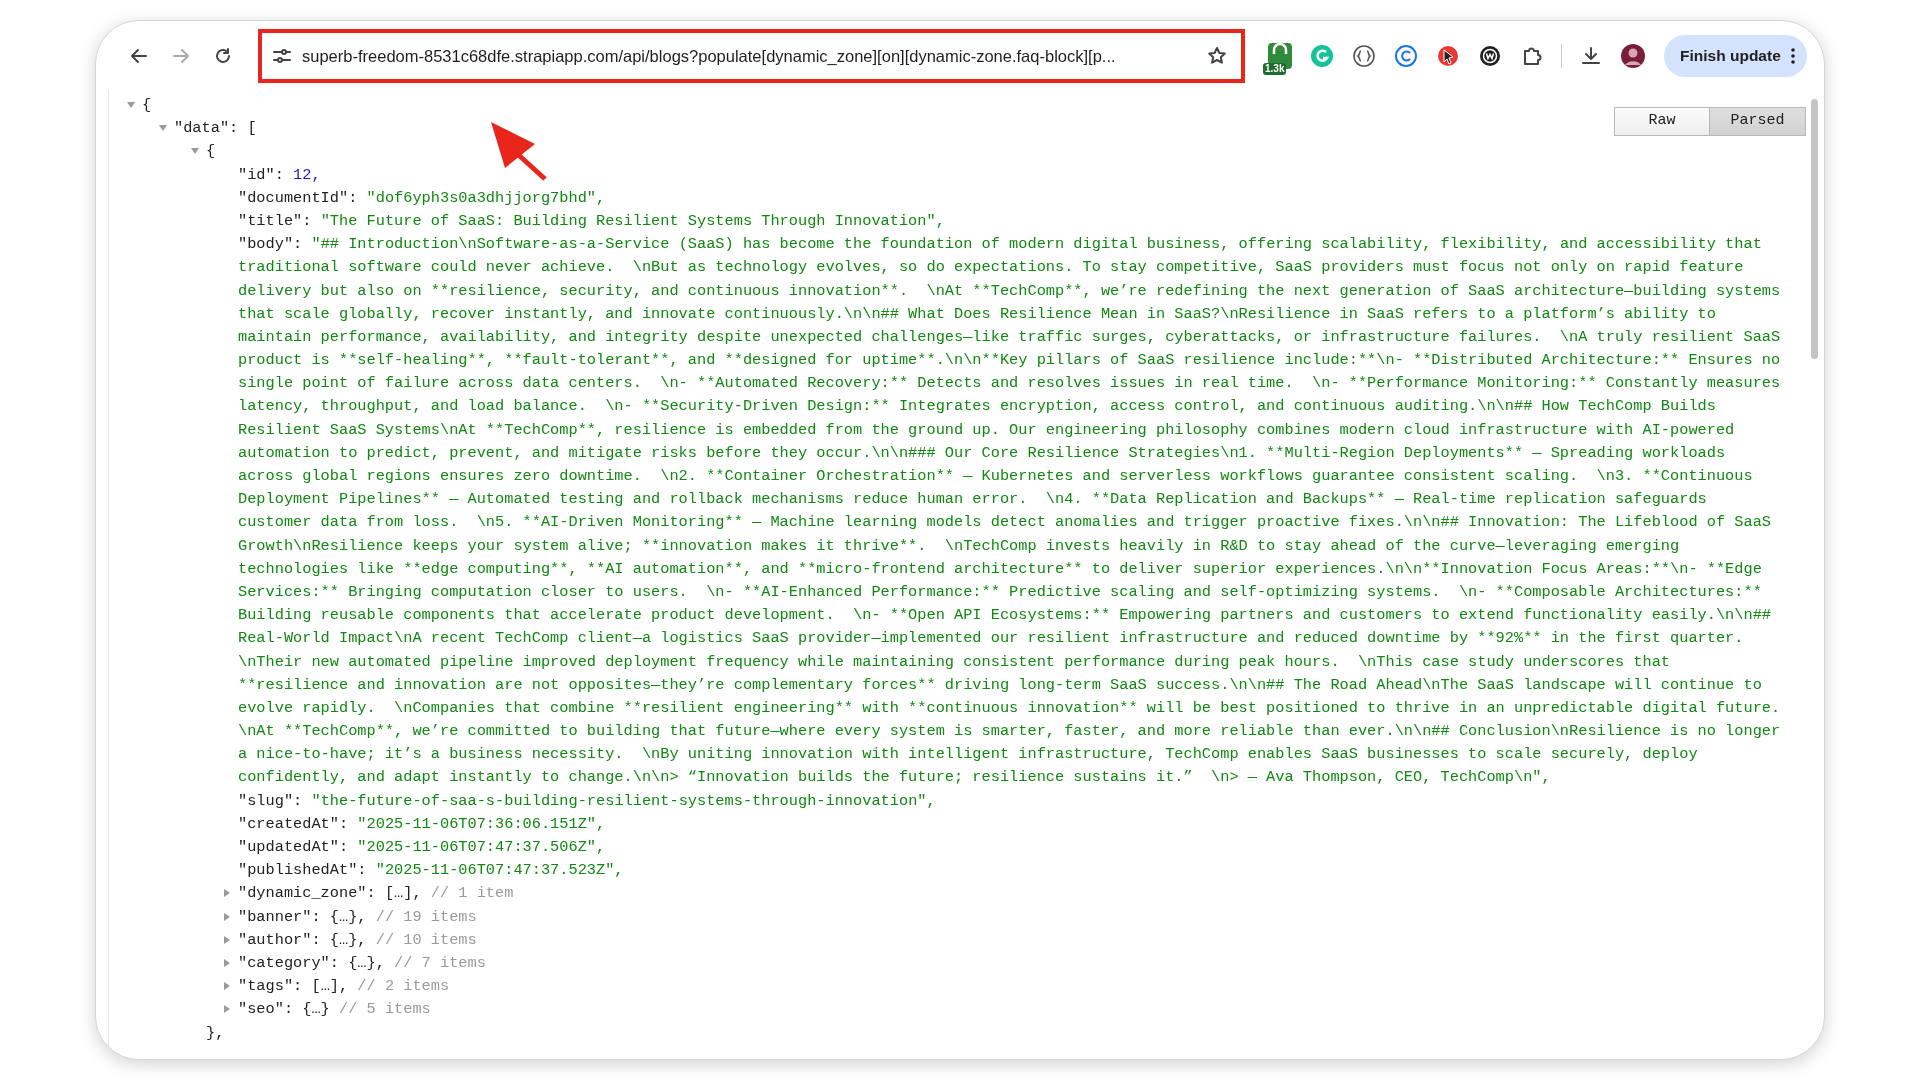 The width and height of the screenshot is (1920, 1080). Describe the element at coordinates (959, 545) in the screenshot. I see `string-value-line: Growth\nResilience keeps your system alive; **innovation makes it thrive**. \nTechComp invests heavily in R&D to stay ahead of the curve—leveraging emerging` at that location.